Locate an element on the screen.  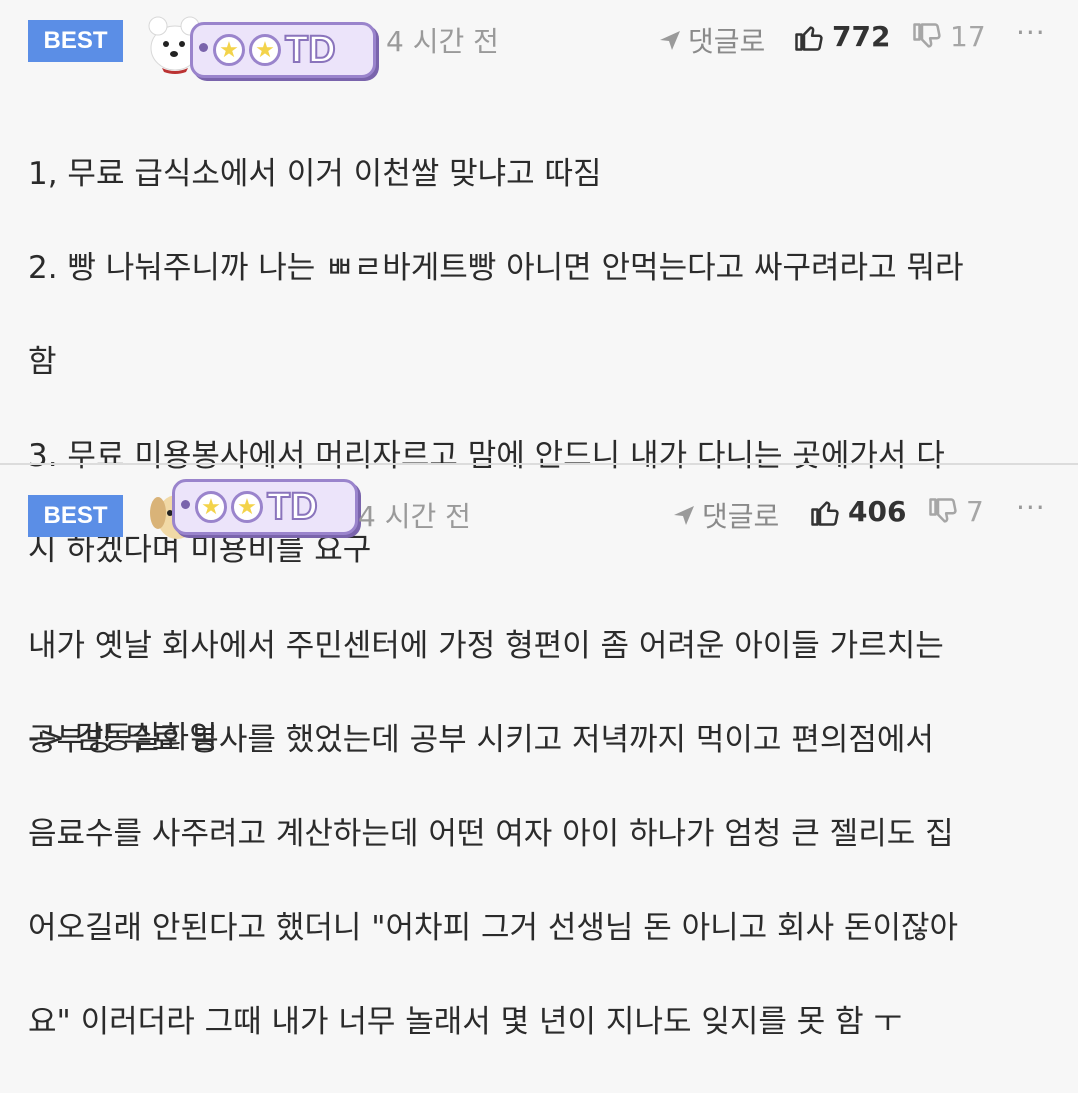
like-count: 406 is located at coordinates (877, 511).